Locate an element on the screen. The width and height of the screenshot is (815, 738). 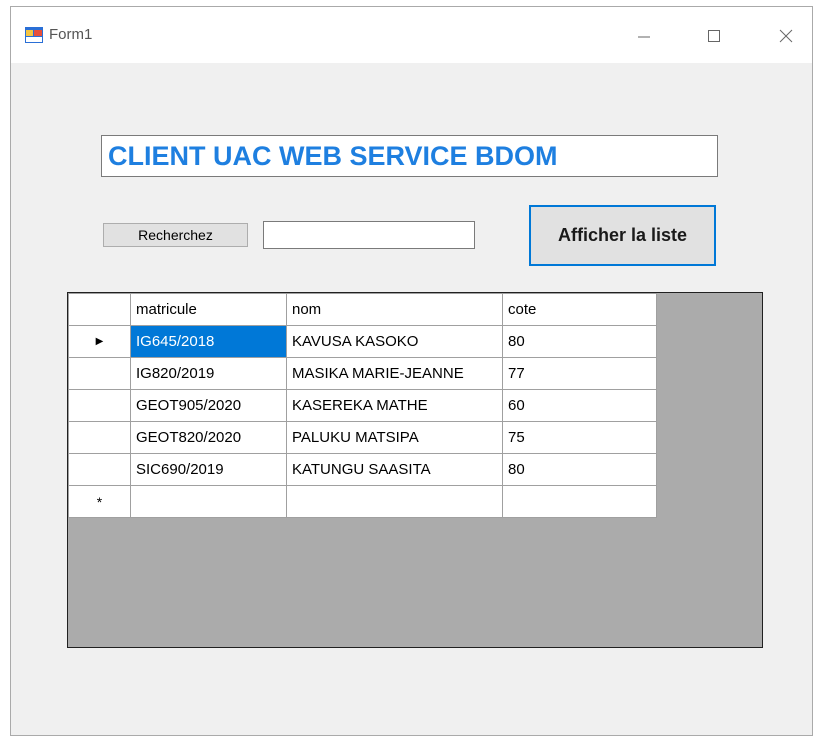
new-row-indicator-icon: * is located at coordinates (99, 501).